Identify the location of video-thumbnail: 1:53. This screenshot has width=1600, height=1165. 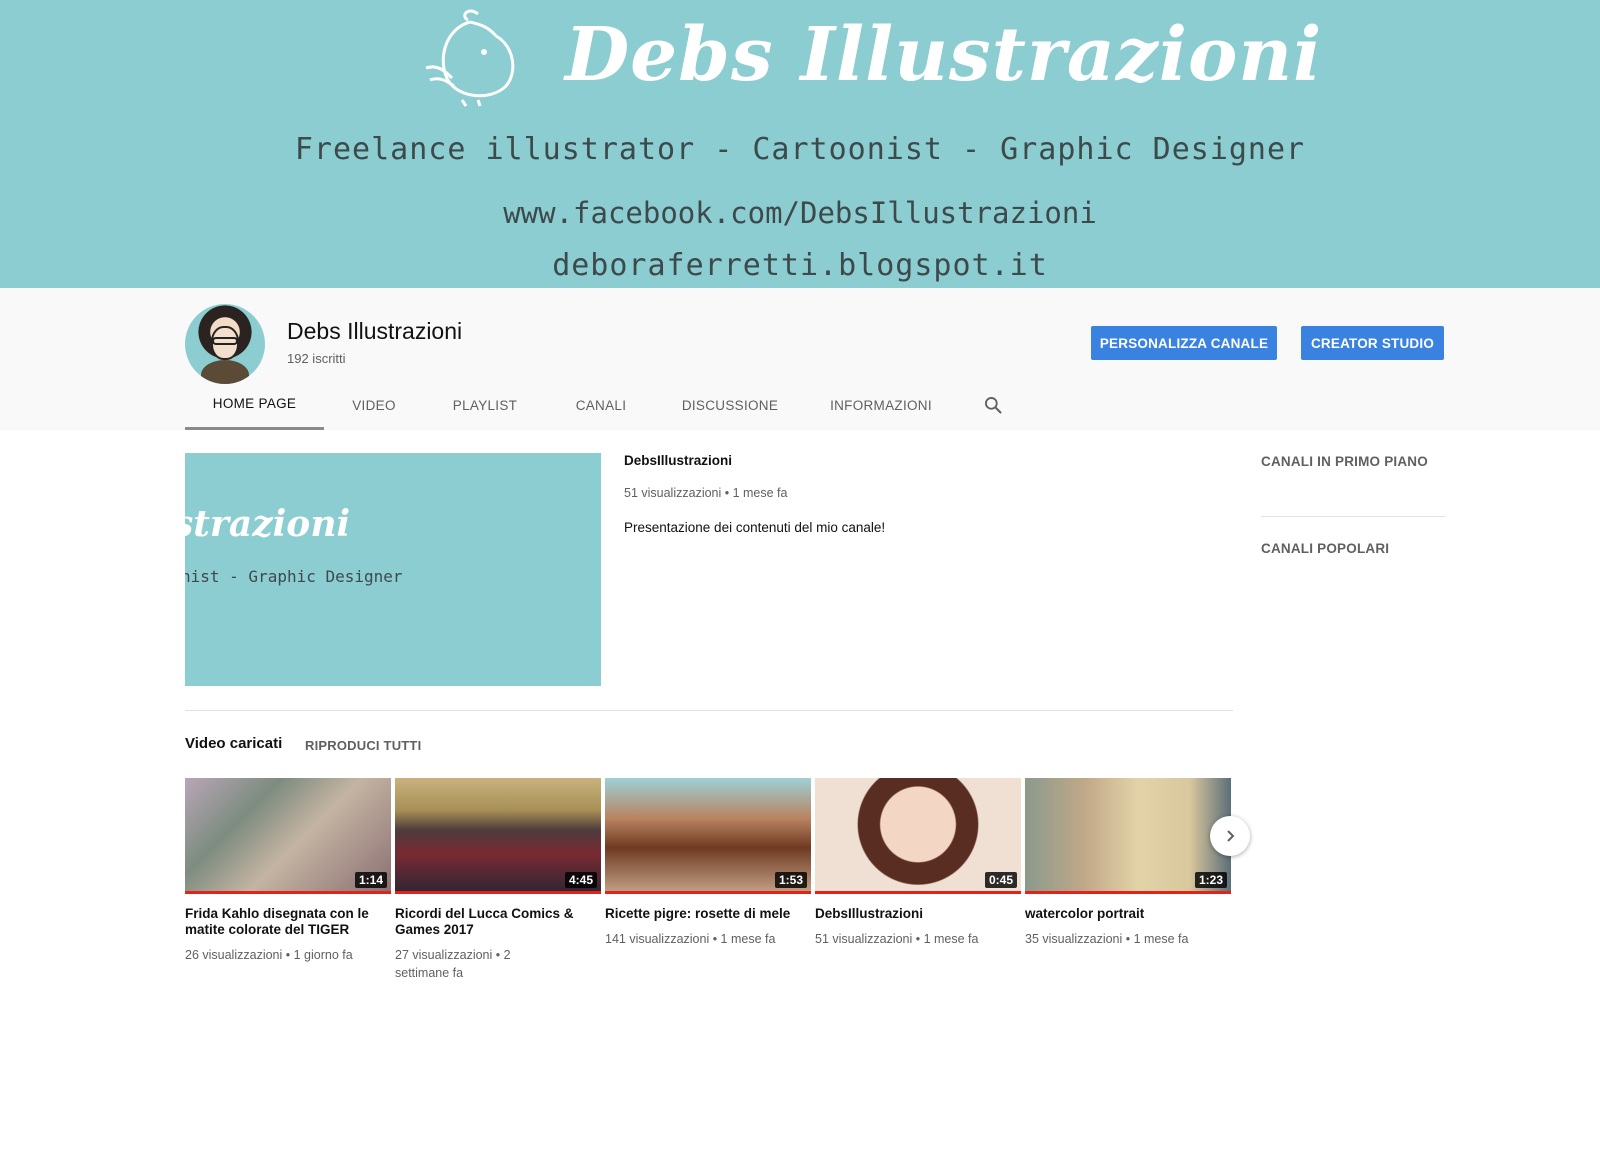
(708, 836).